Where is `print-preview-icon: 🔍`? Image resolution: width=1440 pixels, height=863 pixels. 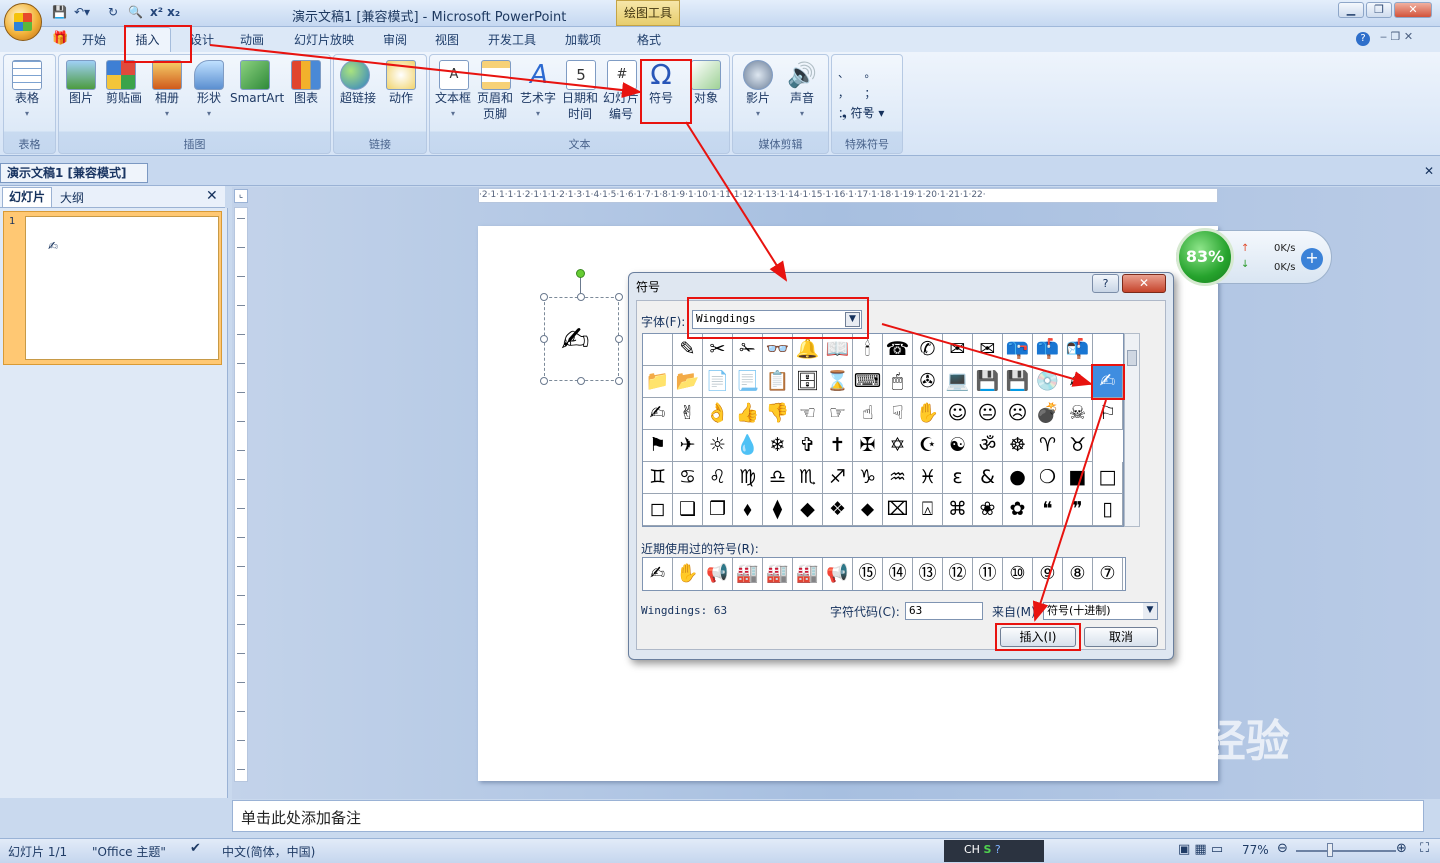
print-preview-icon: 🔍 is located at coordinates (135, 12).